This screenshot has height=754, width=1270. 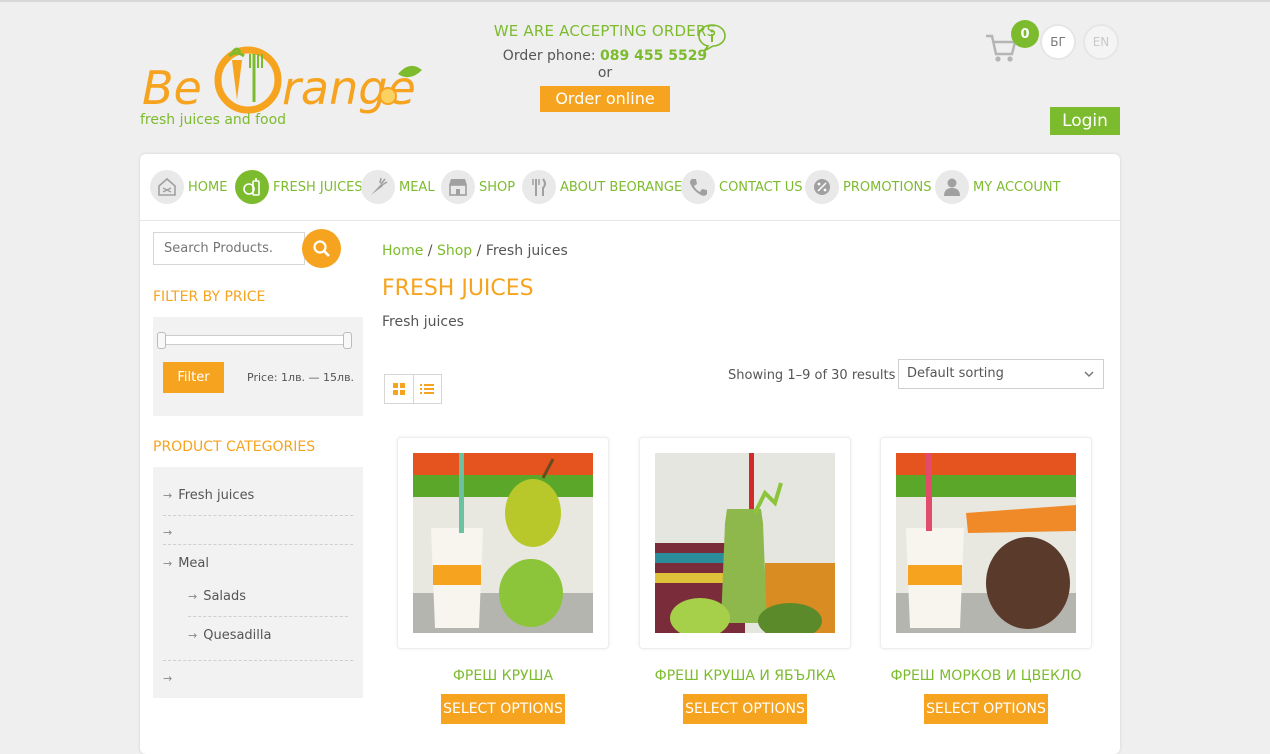 I want to click on order-online-button: Order online, so click(x=605, y=99).